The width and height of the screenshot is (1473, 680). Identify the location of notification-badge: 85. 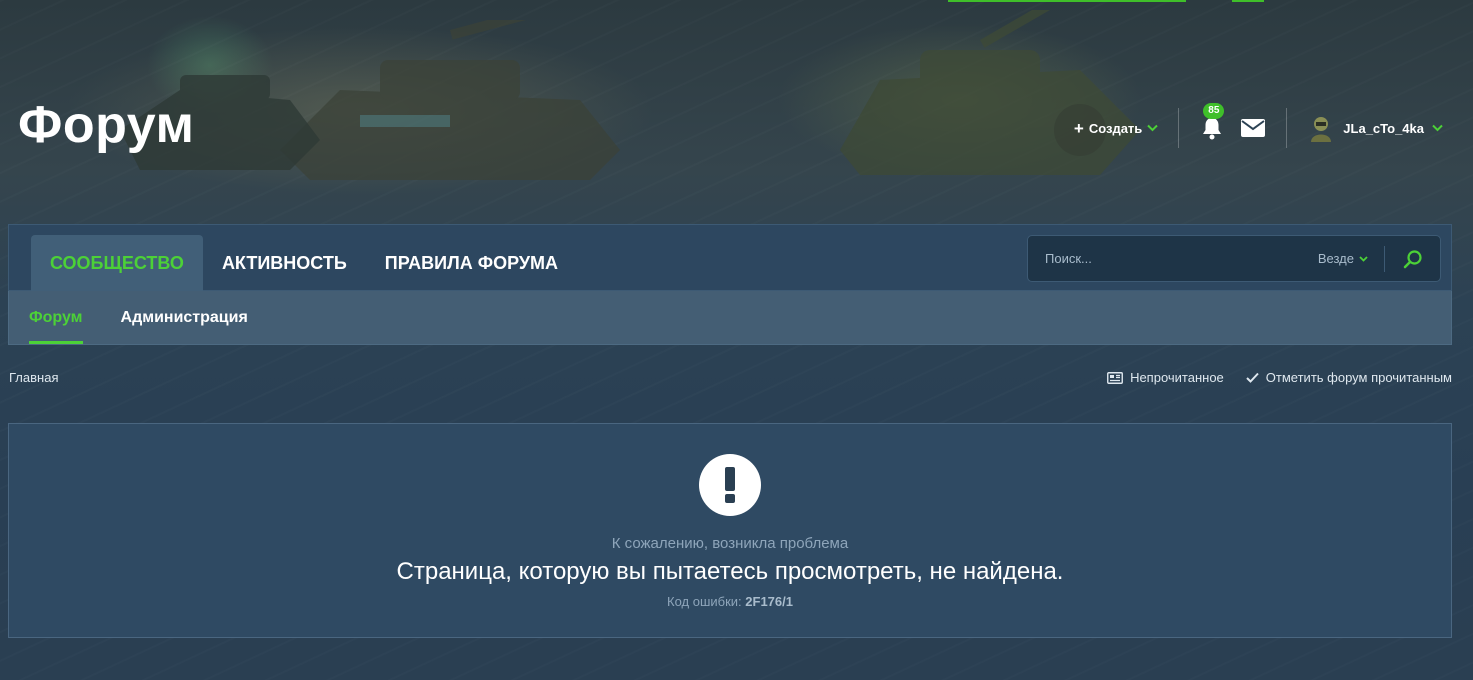
(1214, 111).